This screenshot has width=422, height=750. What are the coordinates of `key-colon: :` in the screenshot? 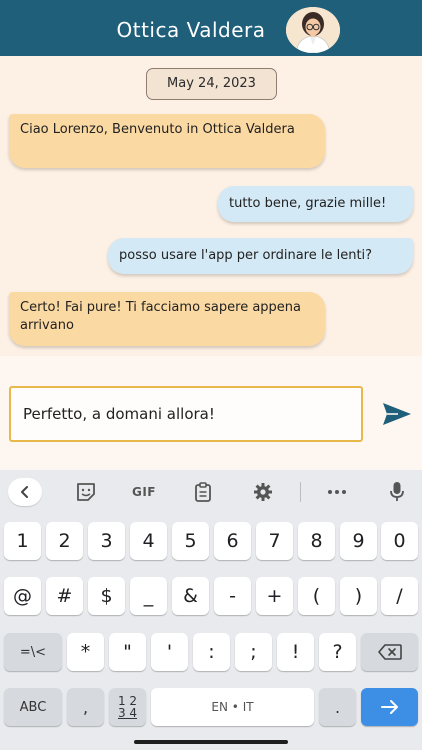 It's located at (211, 652).